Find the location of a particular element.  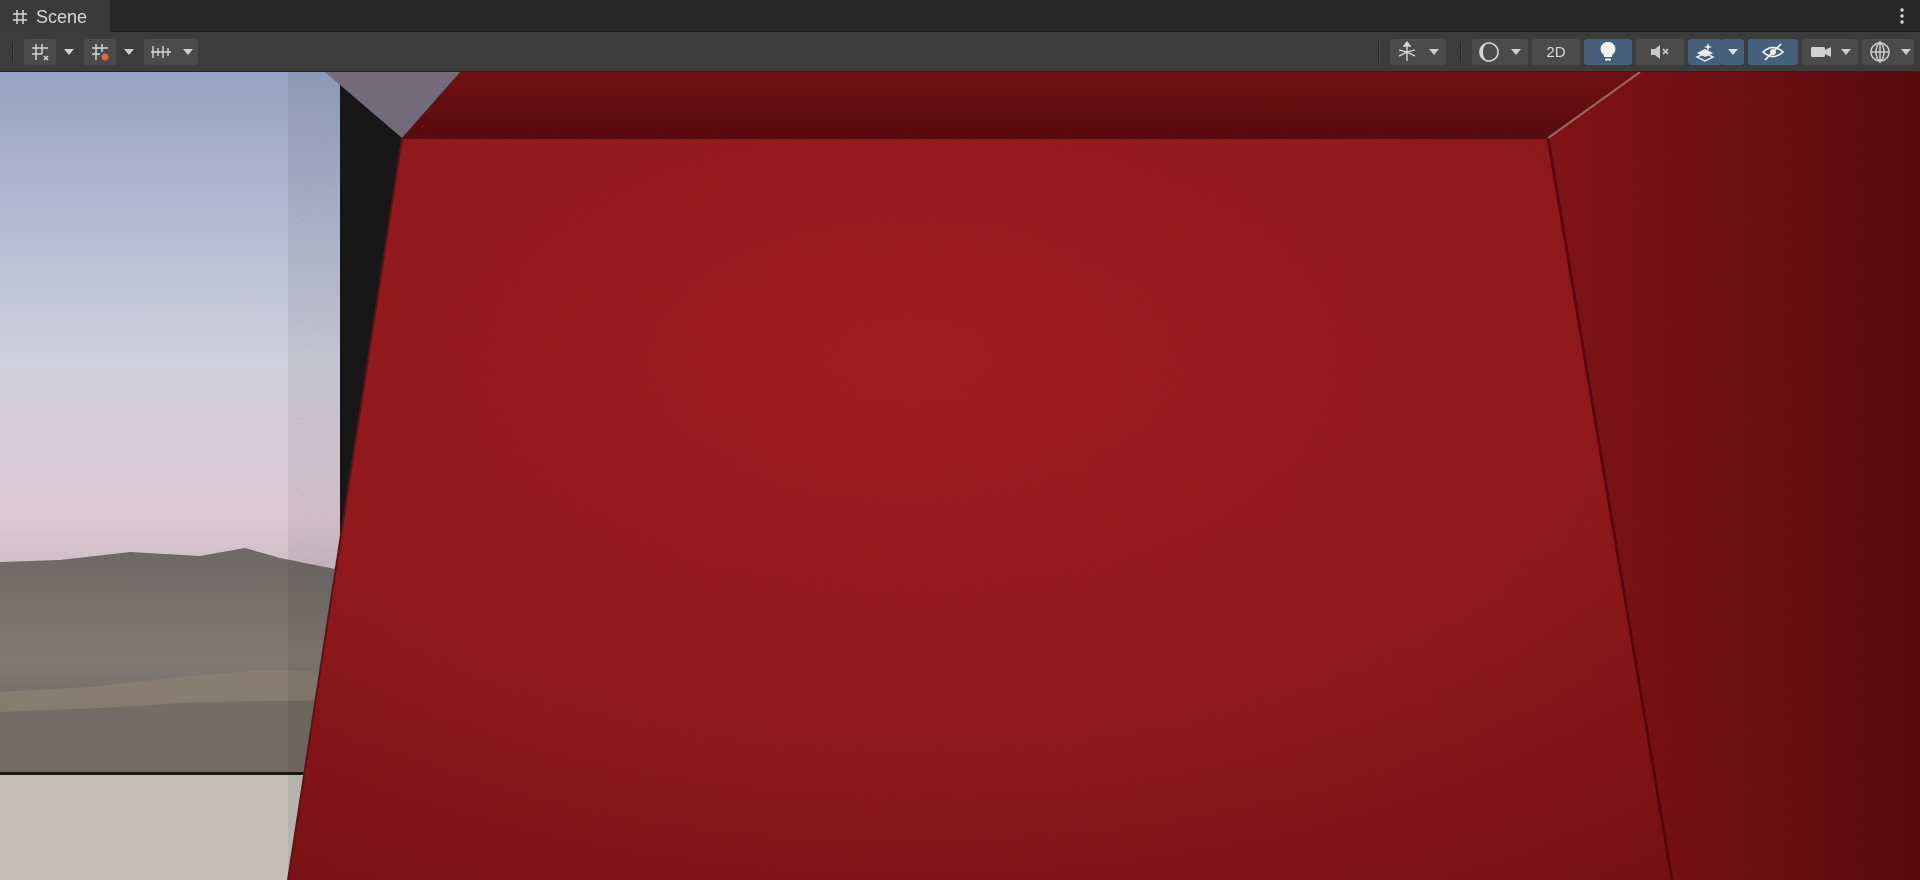

effects-dropdown is located at coordinates (1733, 52).